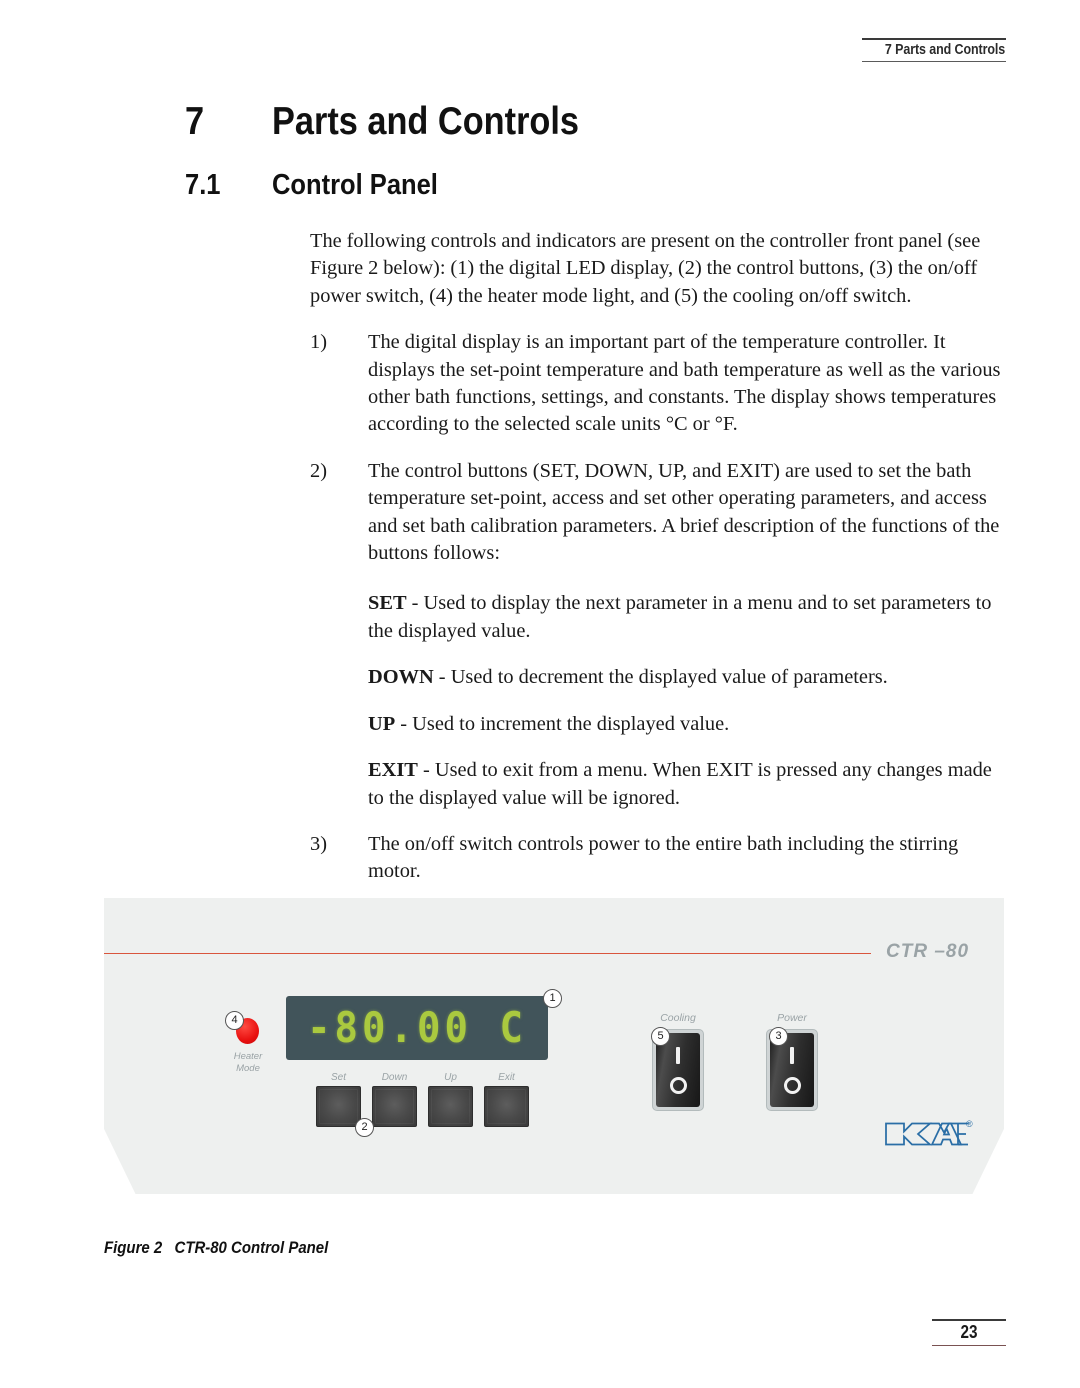  Describe the element at coordinates (678, 1018) in the screenshot. I see `cooling-switch-label: Cooling` at that location.